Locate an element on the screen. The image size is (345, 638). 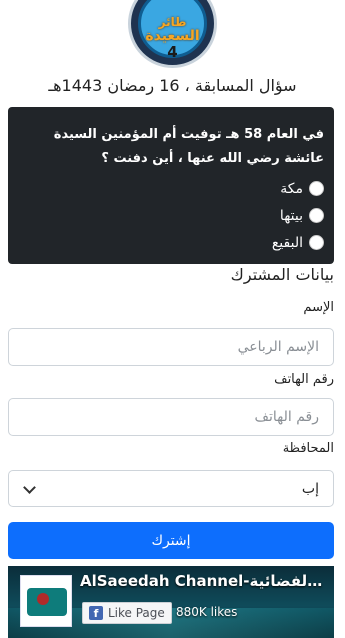
avatar-emblem is located at coordinates (43, 599).